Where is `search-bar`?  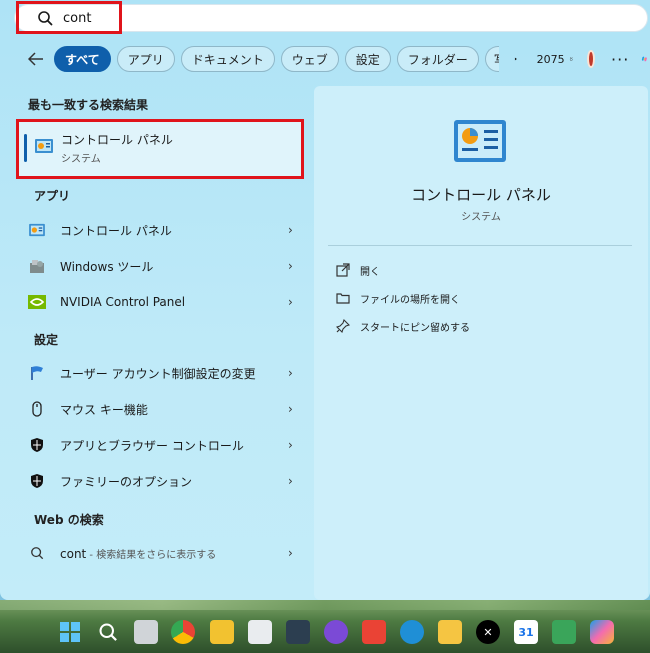 search-bar is located at coordinates (331, 18).